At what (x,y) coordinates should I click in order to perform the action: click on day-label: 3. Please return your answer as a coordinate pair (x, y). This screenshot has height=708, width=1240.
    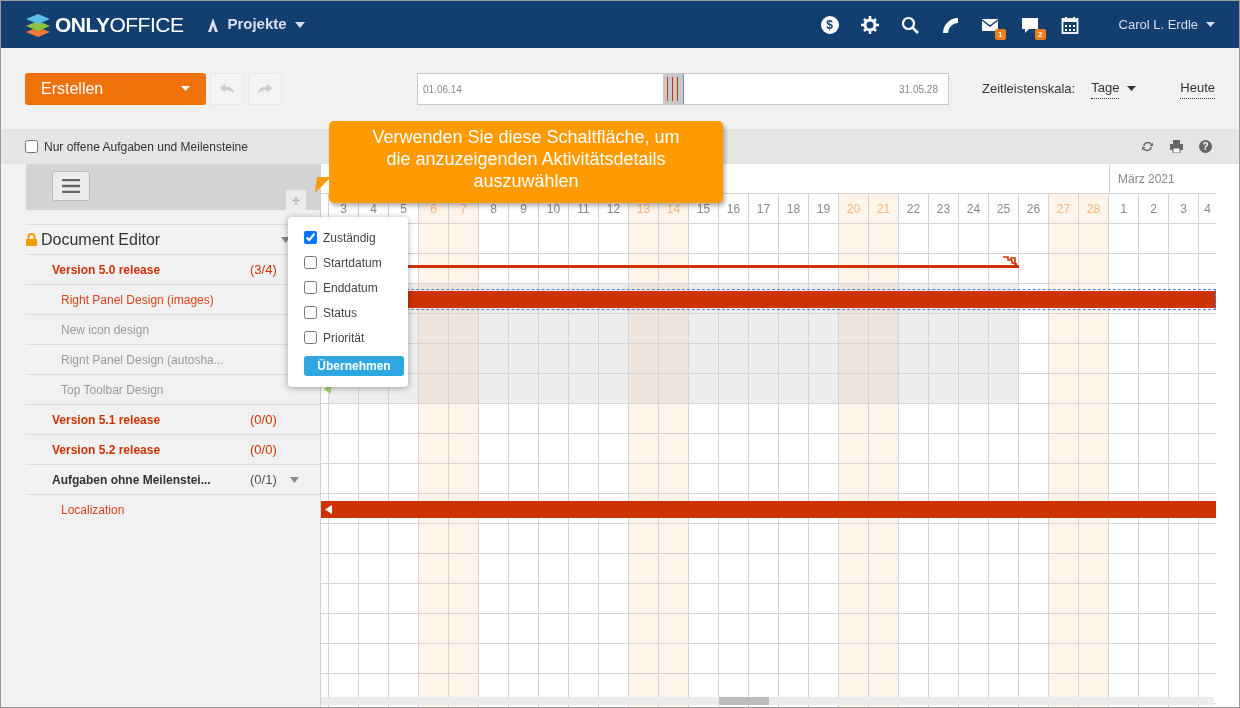
    Looking at the image, I should click on (1184, 209).